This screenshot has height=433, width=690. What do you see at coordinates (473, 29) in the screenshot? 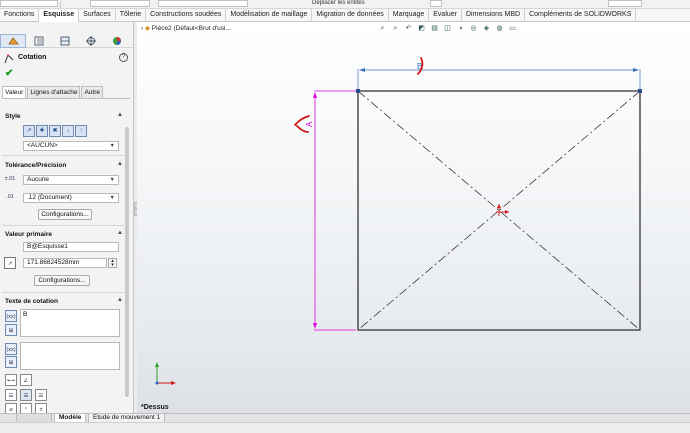
I see `hide-show-icon: ◎` at bounding box center [473, 29].